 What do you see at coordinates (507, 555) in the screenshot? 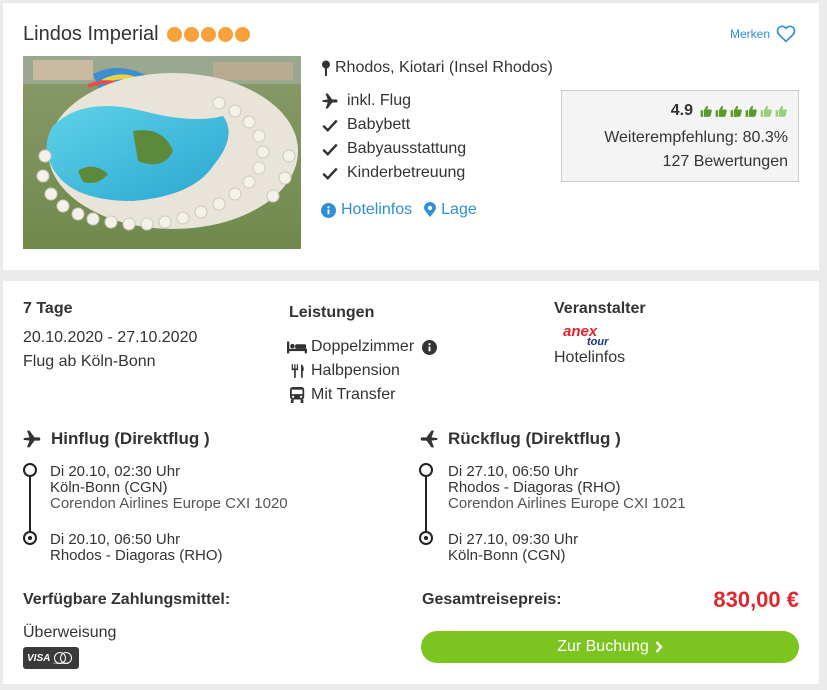
I see `inbound-arr-airport: Köln-Bonn (CGN)` at bounding box center [507, 555].